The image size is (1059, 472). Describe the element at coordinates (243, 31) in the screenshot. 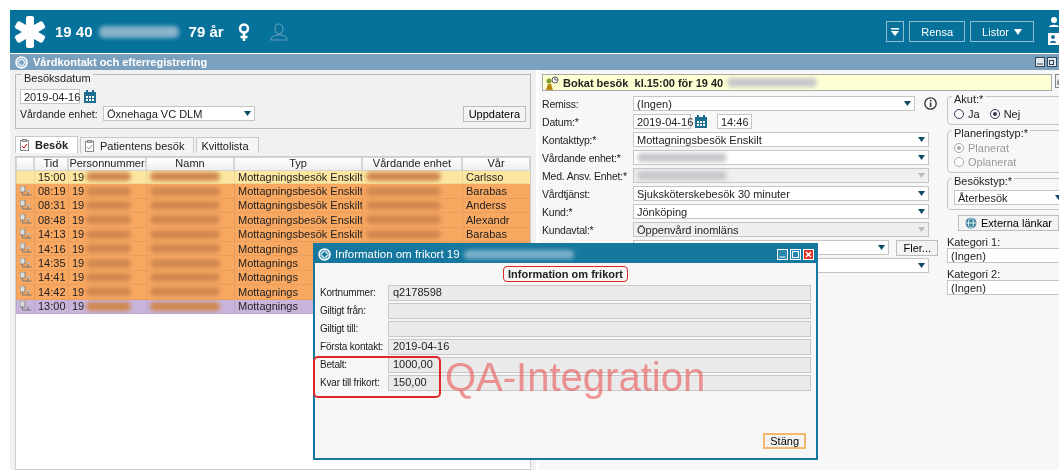

I see `female-symbol-icon` at that location.